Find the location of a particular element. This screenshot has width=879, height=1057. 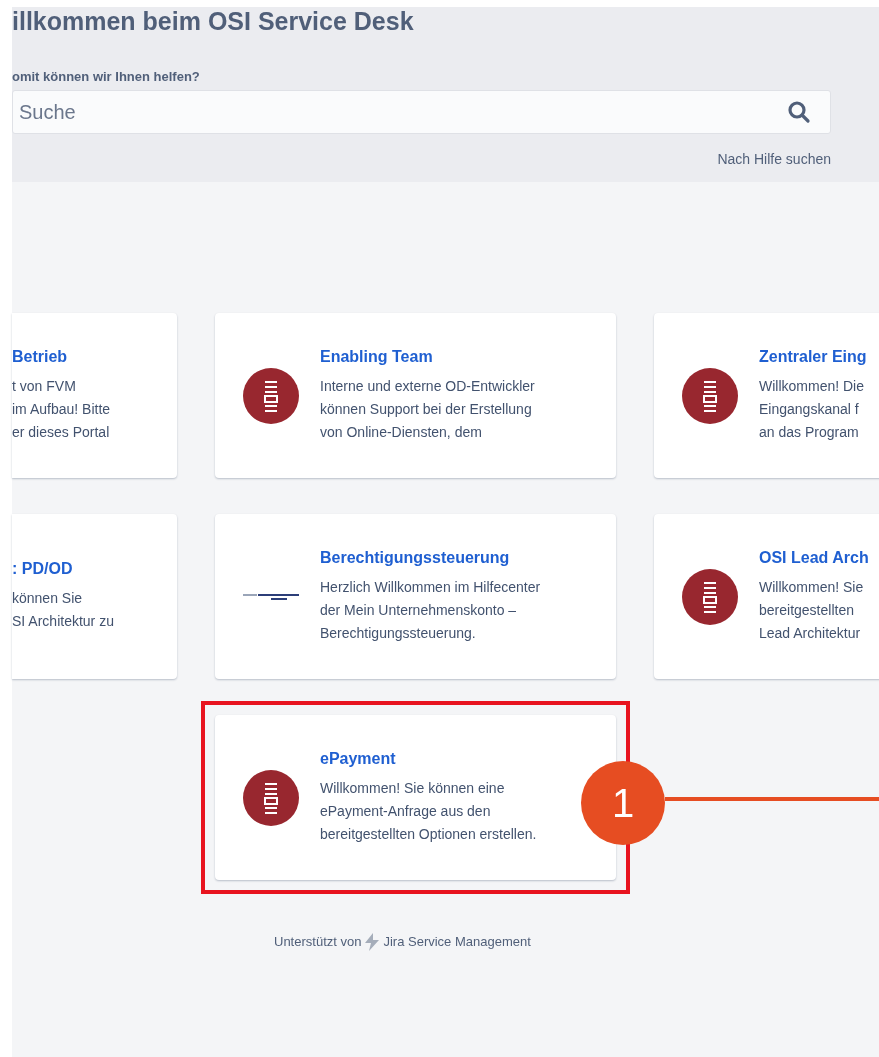

portal-card: : PD/OD können Sie SI Architektur zu is located at coordinates (94, 596).